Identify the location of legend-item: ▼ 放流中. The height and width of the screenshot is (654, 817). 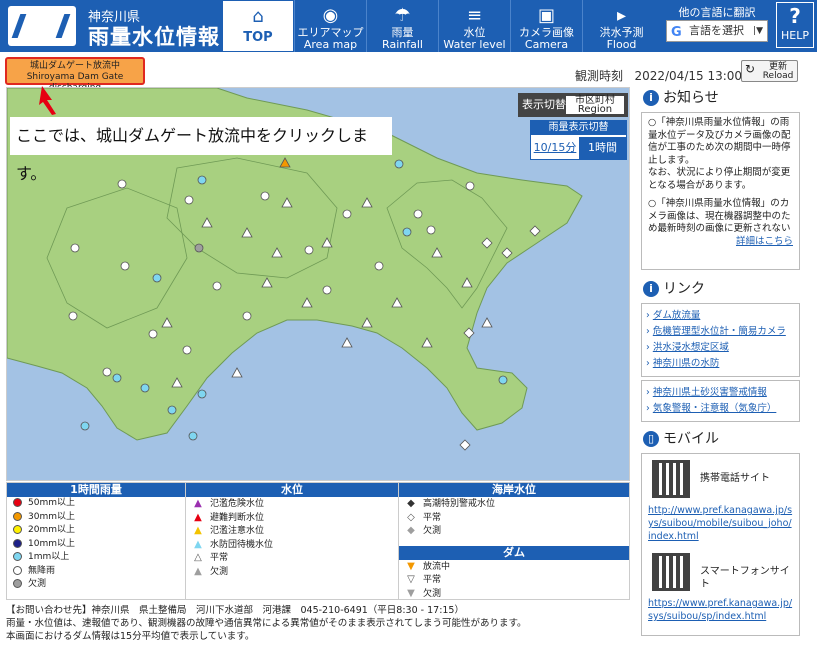
(514, 567).